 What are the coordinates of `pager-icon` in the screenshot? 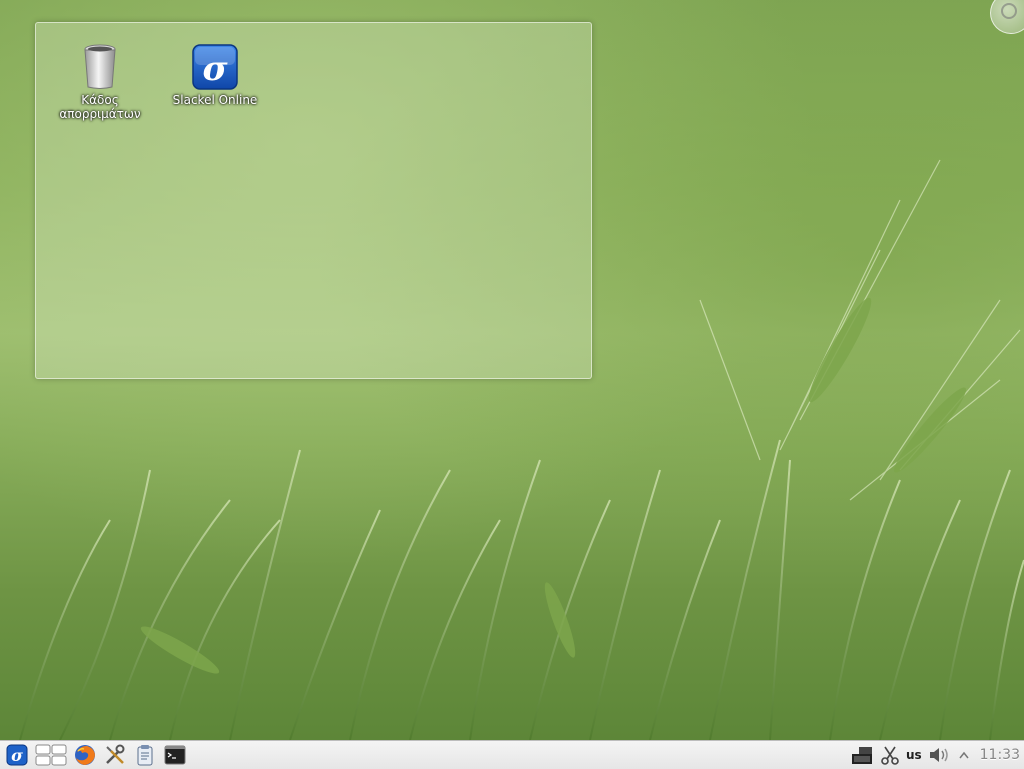 It's located at (51, 755).